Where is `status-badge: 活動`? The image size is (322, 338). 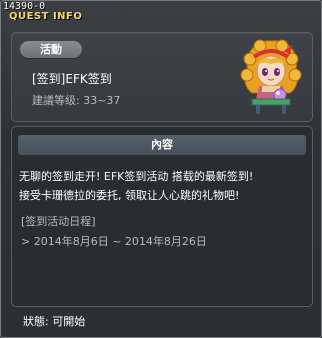 status-badge: 活動 is located at coordinates (51, 49).